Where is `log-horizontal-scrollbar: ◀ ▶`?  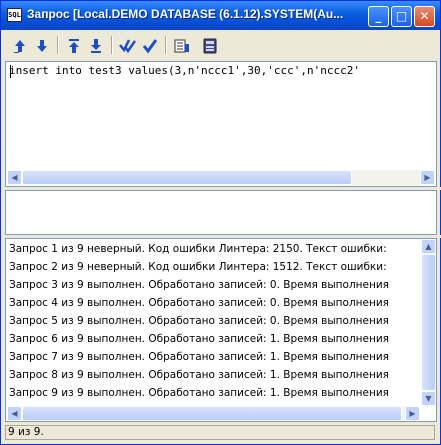 log-horizontal-scrollbar: ◀ ▶ is located at coordinates (213, 413).